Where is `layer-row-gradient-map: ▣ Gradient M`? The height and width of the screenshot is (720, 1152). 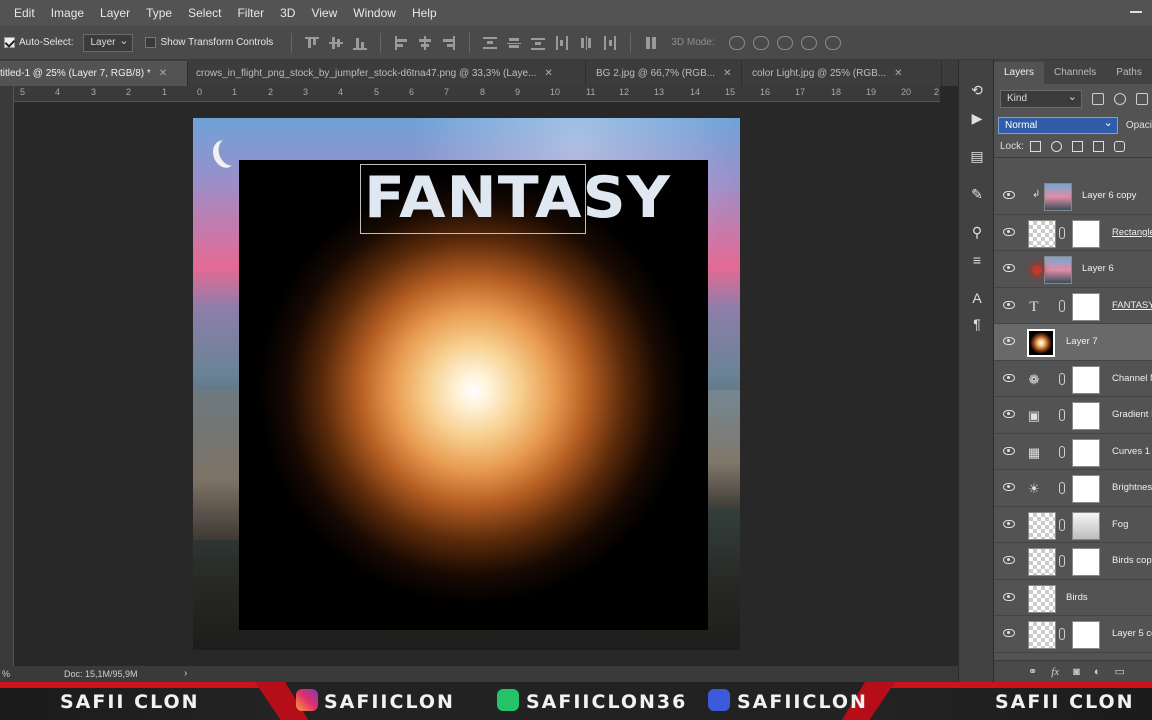
layer-row-gradient-map: ▣ Gradient M is located at coordinates (1073, 415).